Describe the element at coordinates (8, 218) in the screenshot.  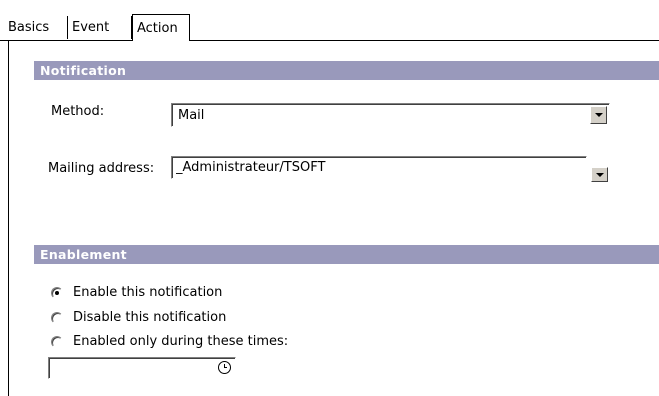
I see `panel-border` at that location.